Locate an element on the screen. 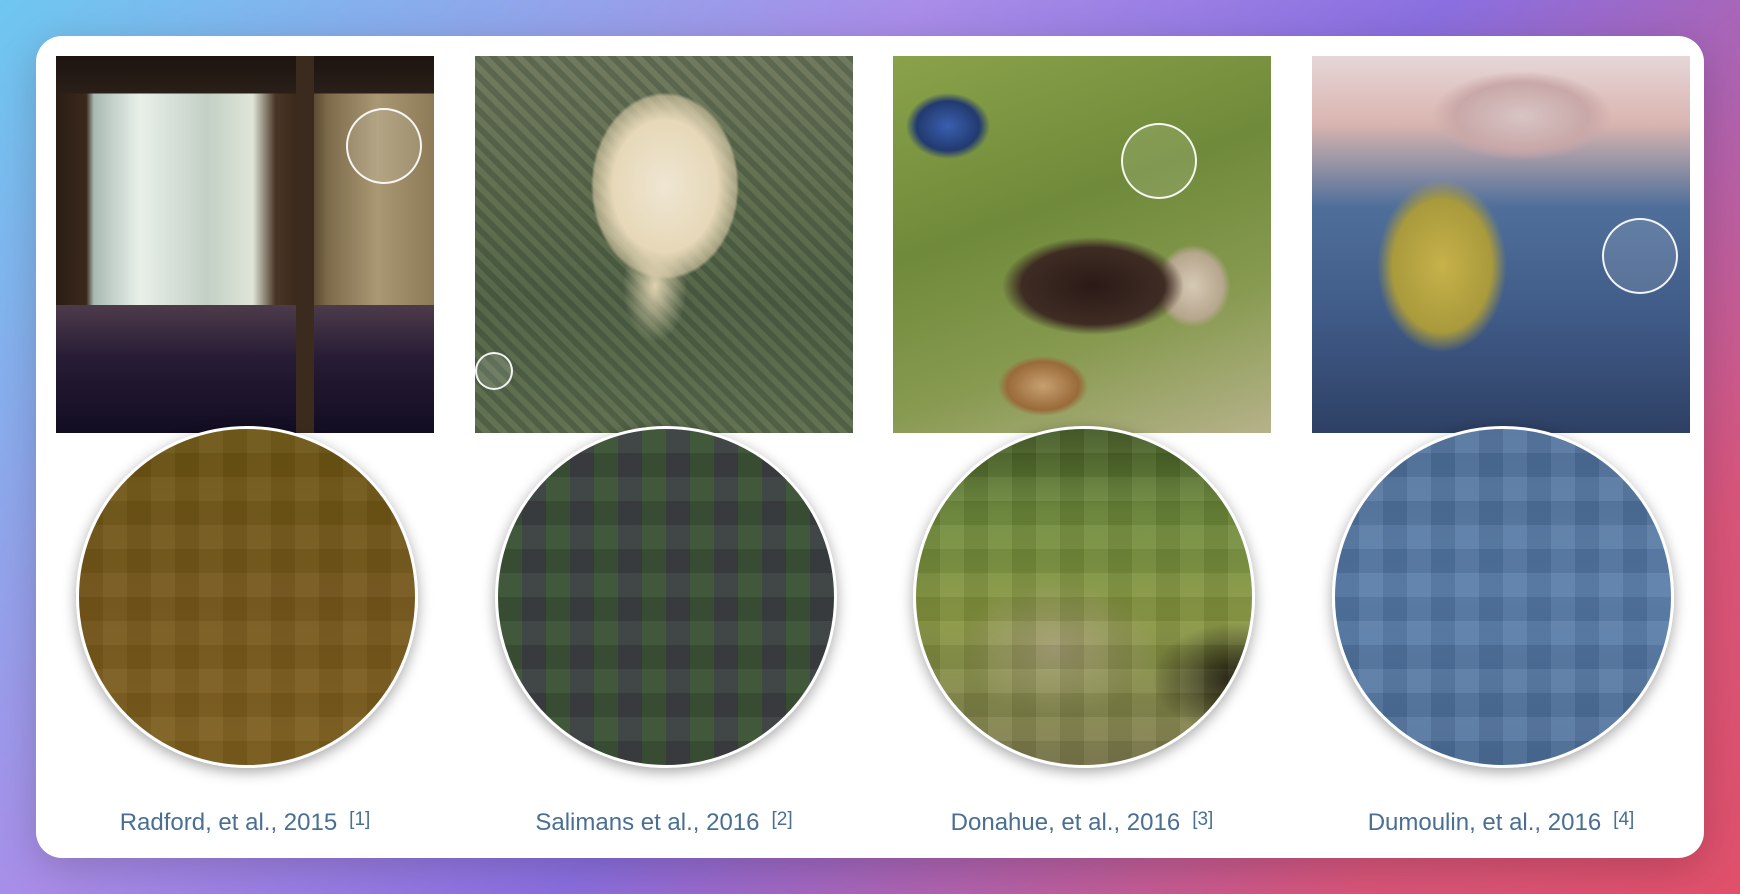  caption-text: Salimans et al., 2016 is located at coordinates (647, 822).